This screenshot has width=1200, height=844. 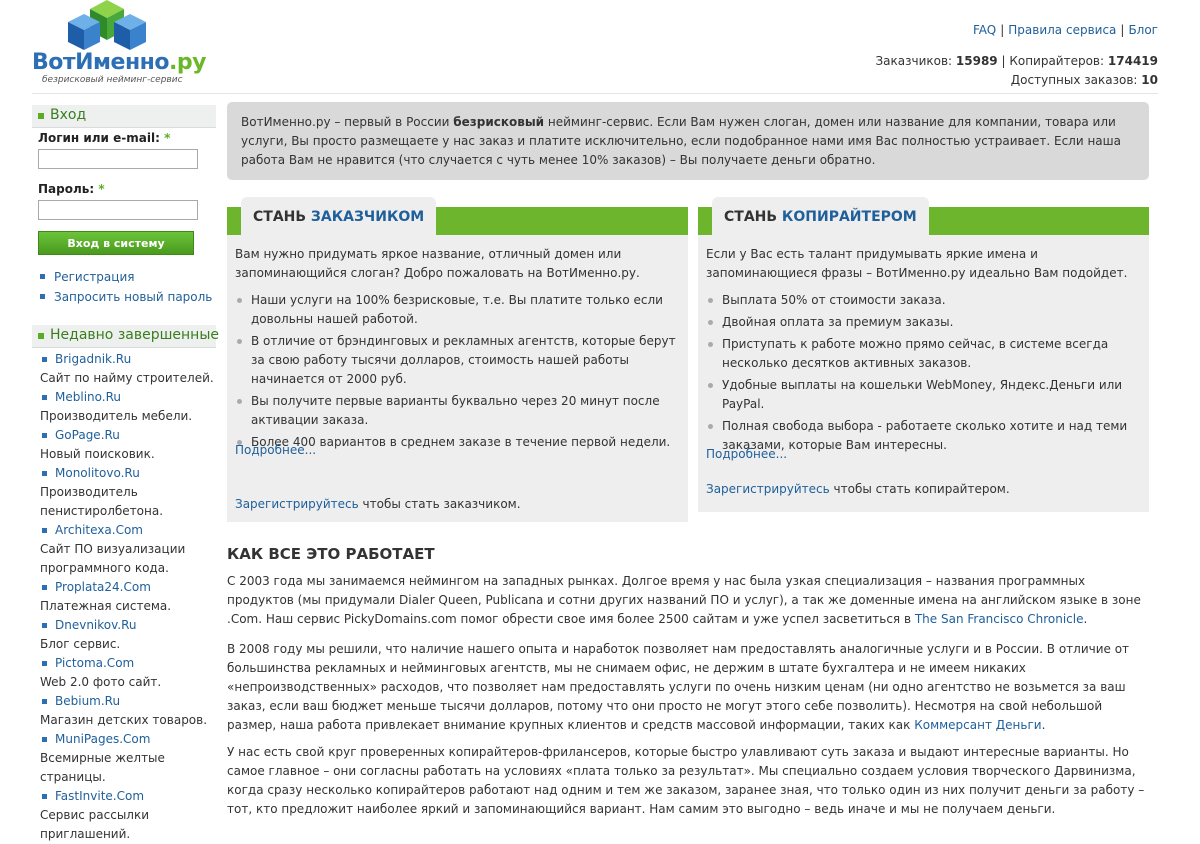 What do you see at coordinates (124, 720) in the screenshot?
I see `recent-site-desc: Магазин детских товаров.` at bounding box center [124, 720].